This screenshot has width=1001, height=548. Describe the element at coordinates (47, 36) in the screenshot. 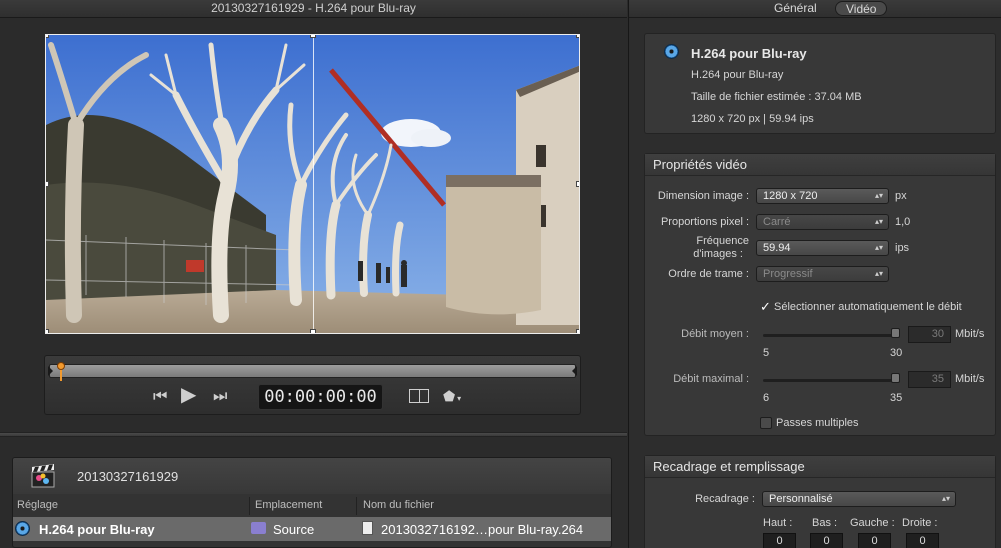

I see `crop-handle-top-left` at that location.